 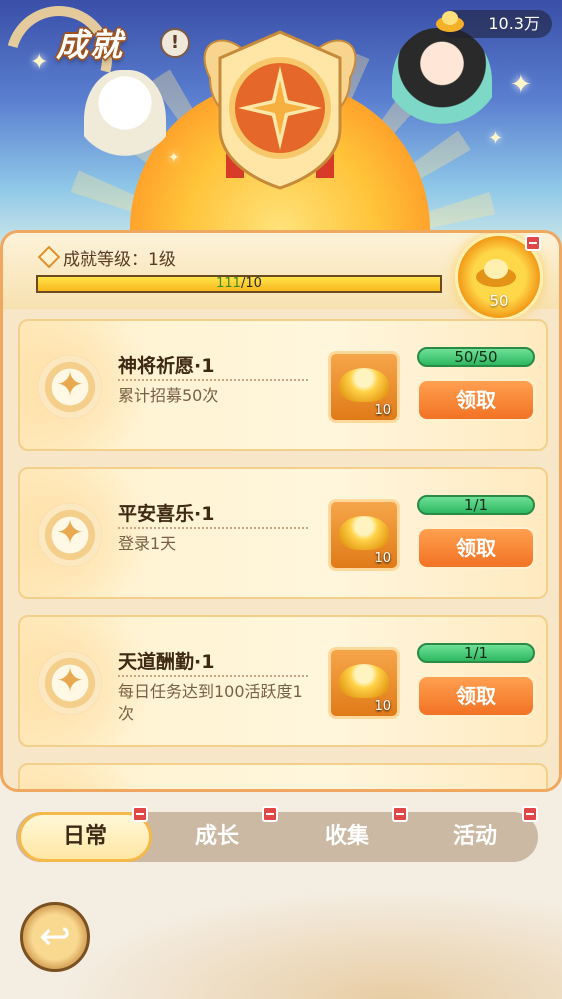 I want to click on achievement-progress: 50/50, so click(x=476, y=357).